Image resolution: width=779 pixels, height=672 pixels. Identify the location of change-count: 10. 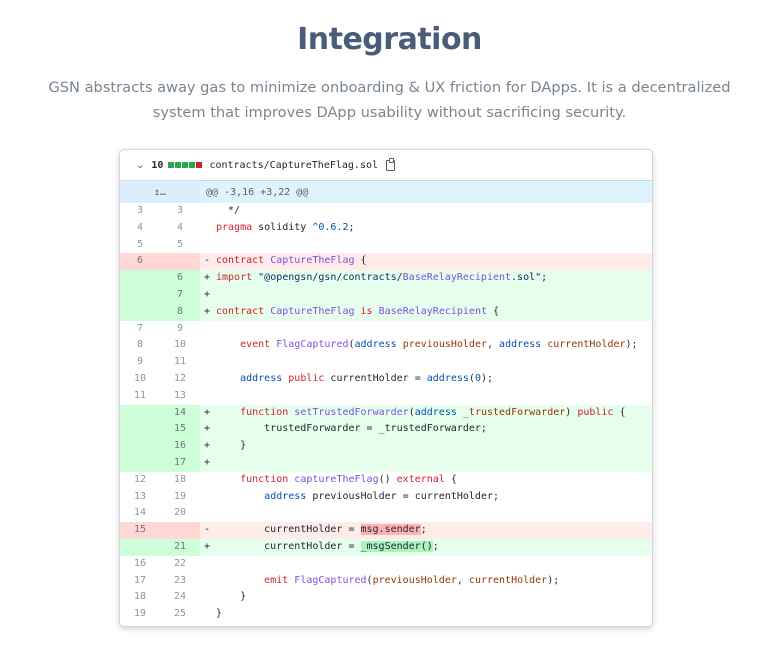
(157, 165).